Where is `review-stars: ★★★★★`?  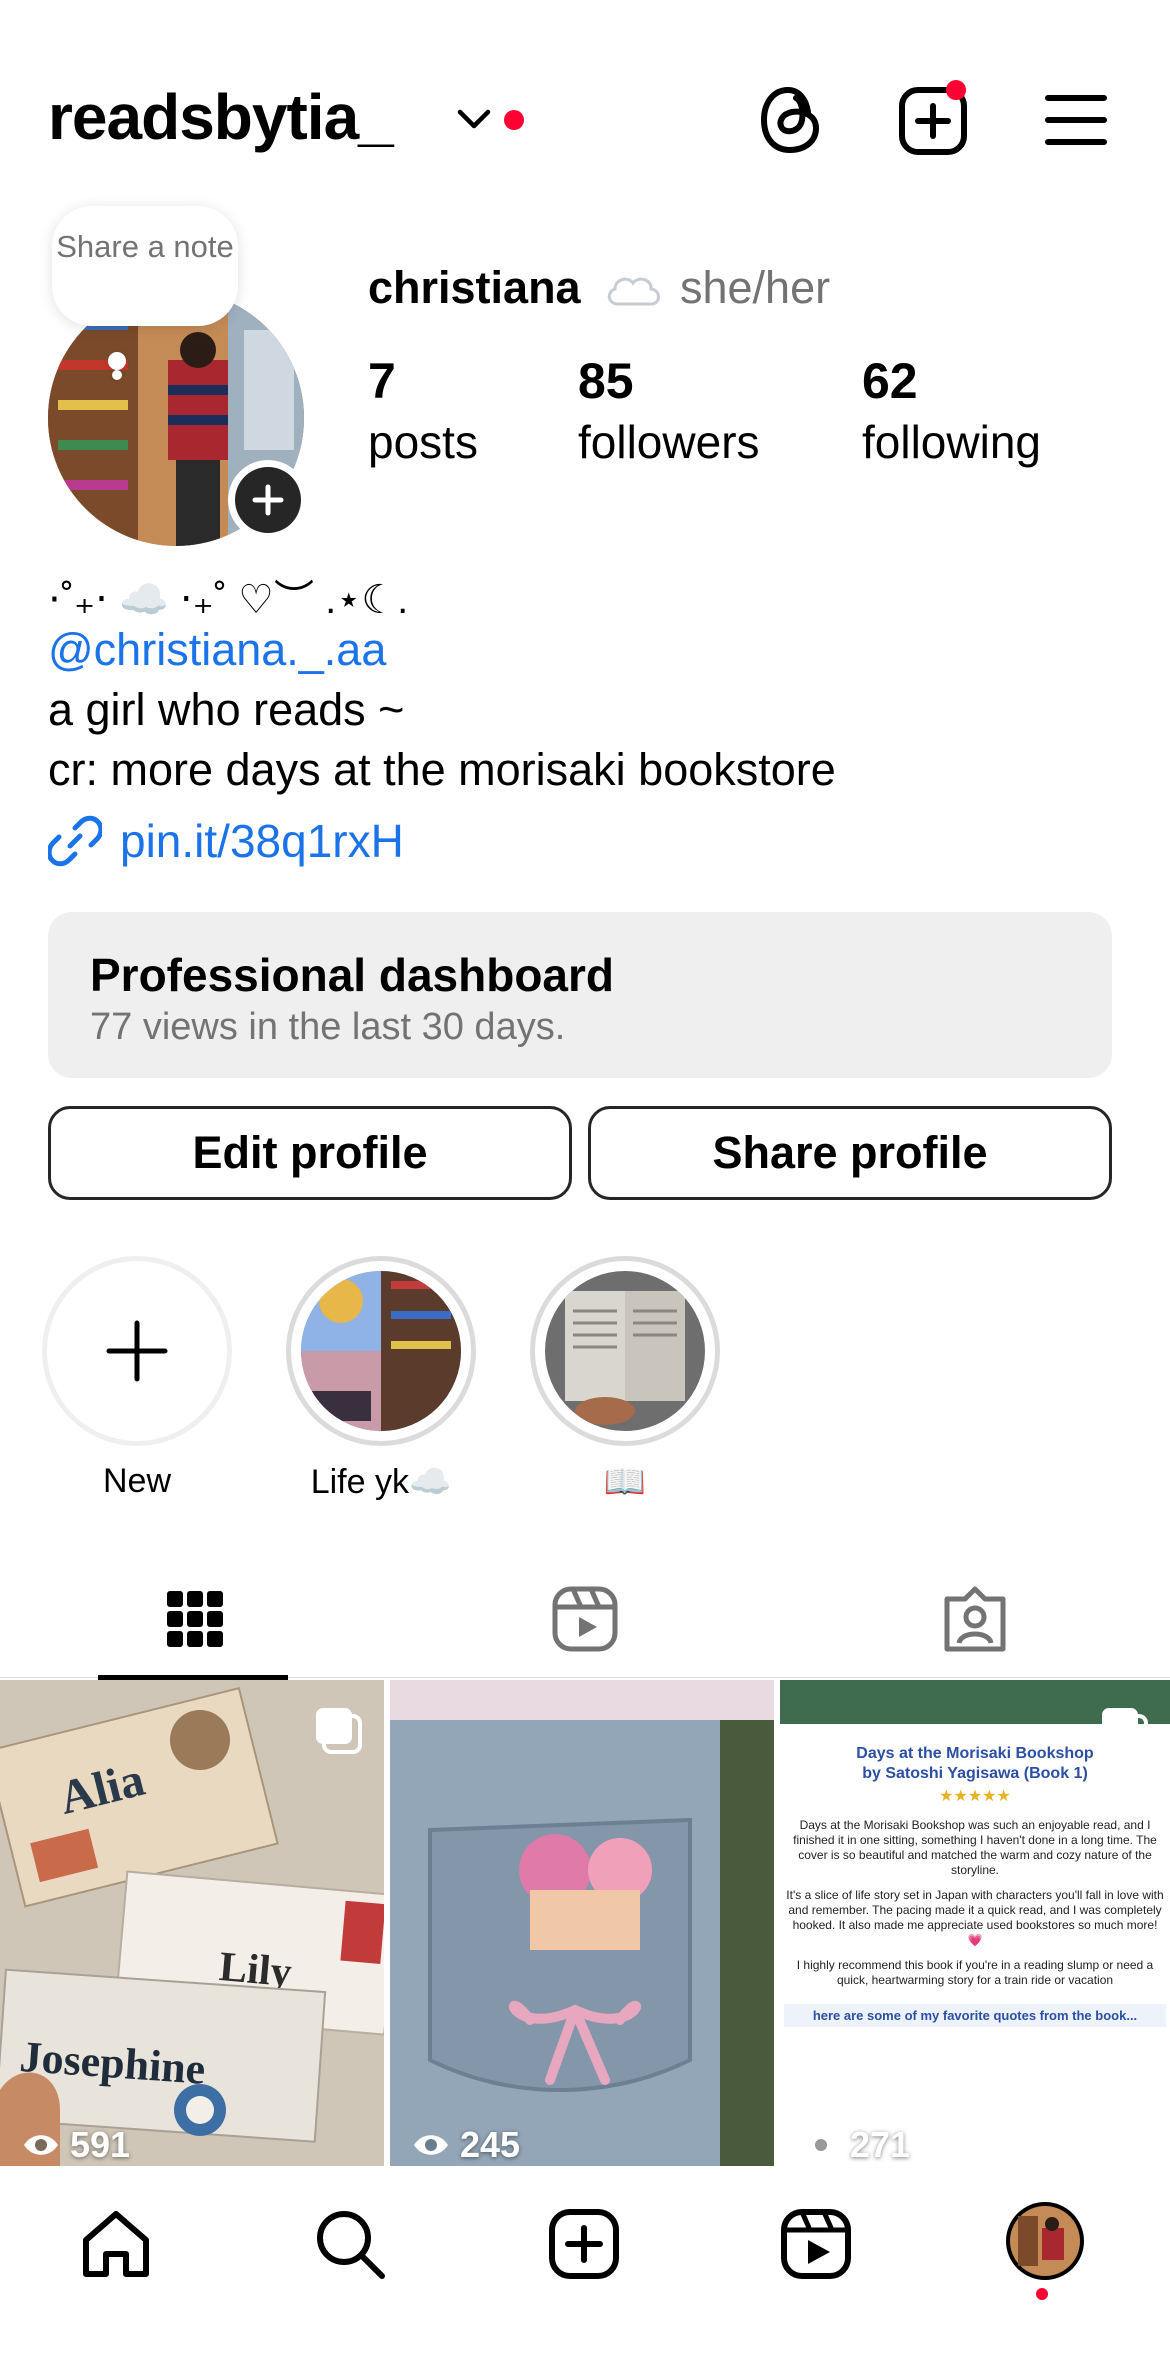
review-stars: ★★★★★ is located at coordinates (975, 1796).